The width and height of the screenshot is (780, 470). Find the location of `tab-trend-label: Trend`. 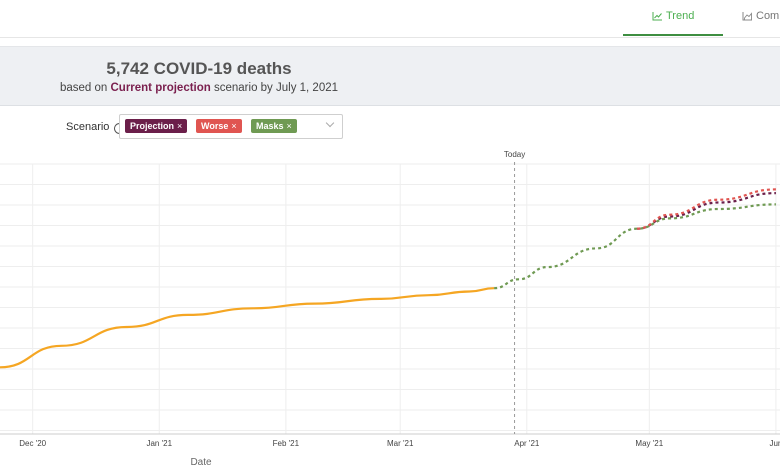

tab-trend-label: Trend is located at coordinates (680, 16).